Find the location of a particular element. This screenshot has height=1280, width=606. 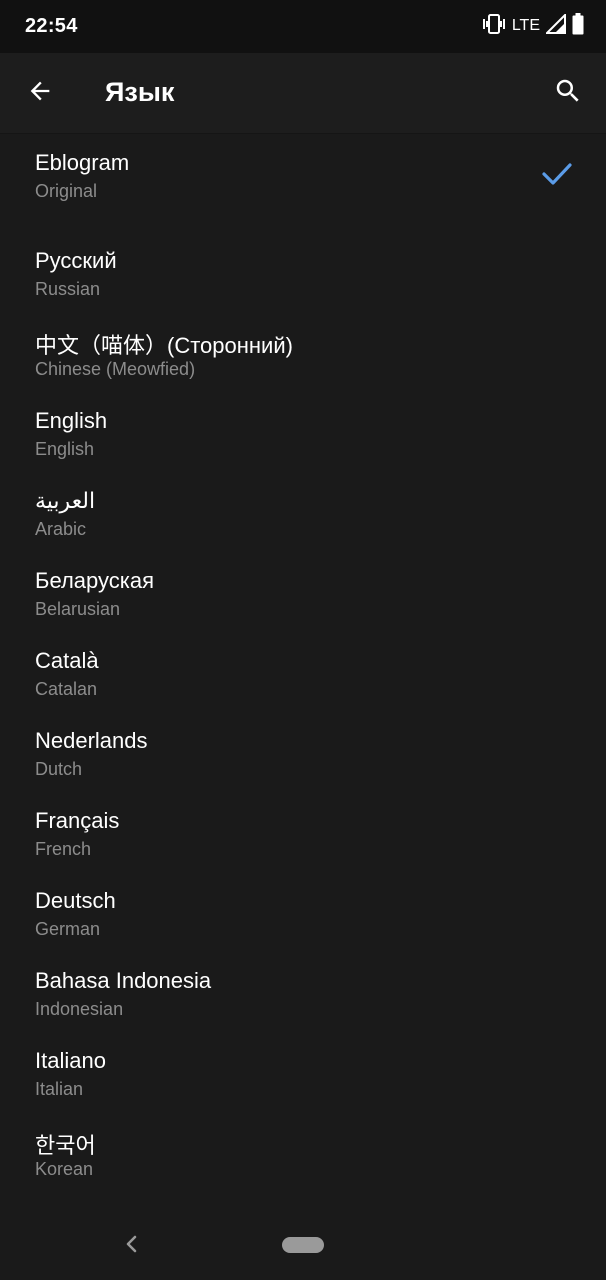

navigation-bar is located at coordinates (303, 1244).